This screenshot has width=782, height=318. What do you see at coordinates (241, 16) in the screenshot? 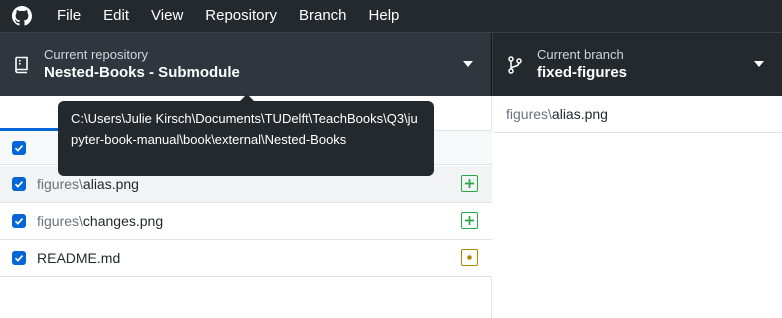
I see `menu-repository: Repository` at bounding box center [241, 16].